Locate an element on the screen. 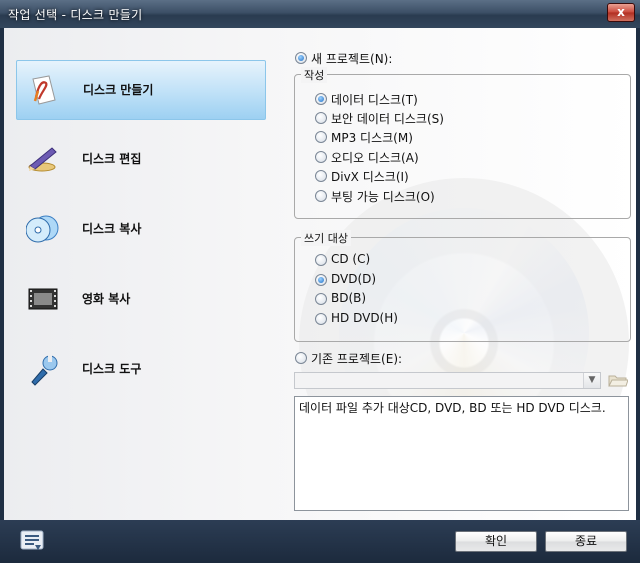  new-project-radio is located at coordinates (301, 58).